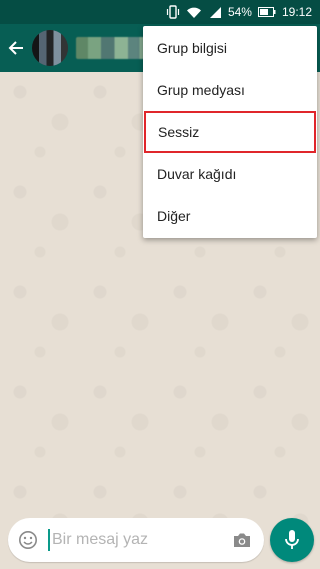 Image resolution: width=320 pixels, height=569 pixels. I want to click on group-avatar, so click(50, 48).